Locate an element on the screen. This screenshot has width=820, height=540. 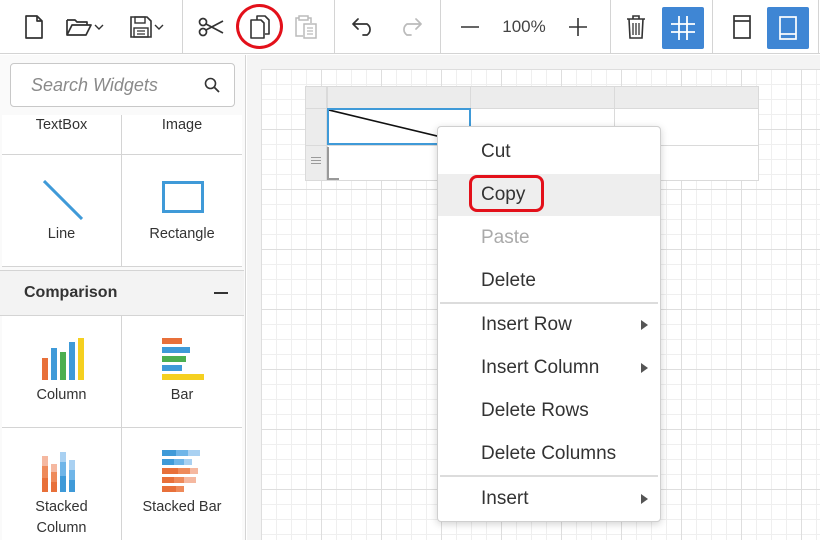
grid-toggle-button is located at coordinates (683, 28).